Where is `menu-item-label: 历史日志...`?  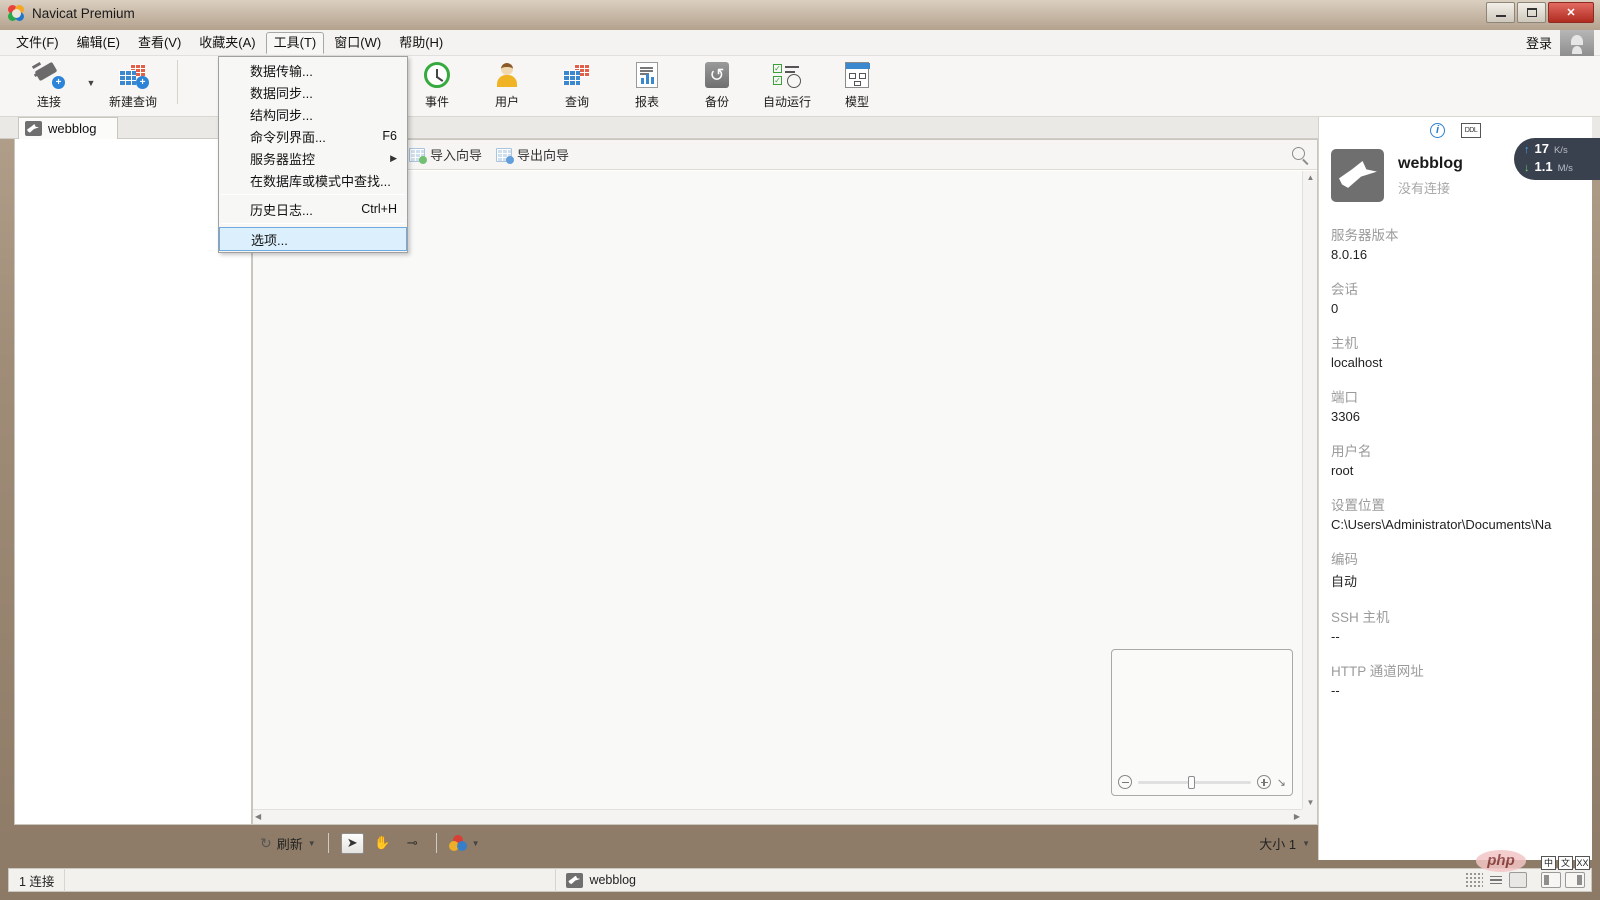 menu-item-label: 历史日志... is located at coordinates (281, 210).